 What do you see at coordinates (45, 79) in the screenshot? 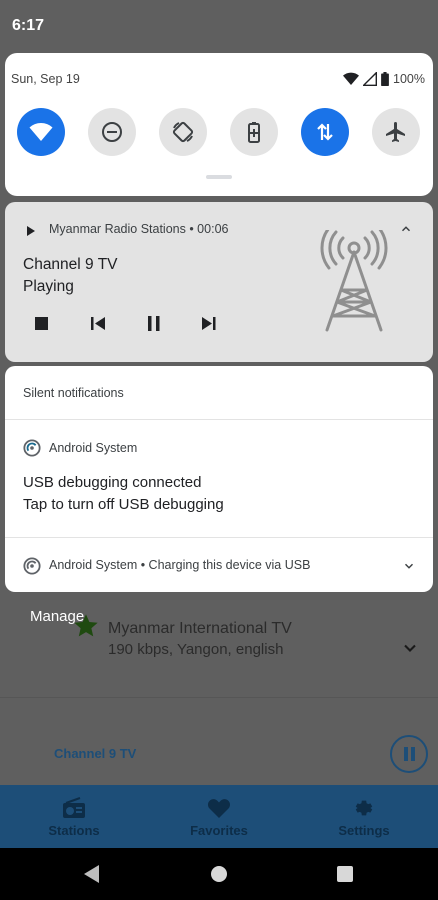
I see `date-label: Sun, Sep 19` at bounding box center [45, 79].